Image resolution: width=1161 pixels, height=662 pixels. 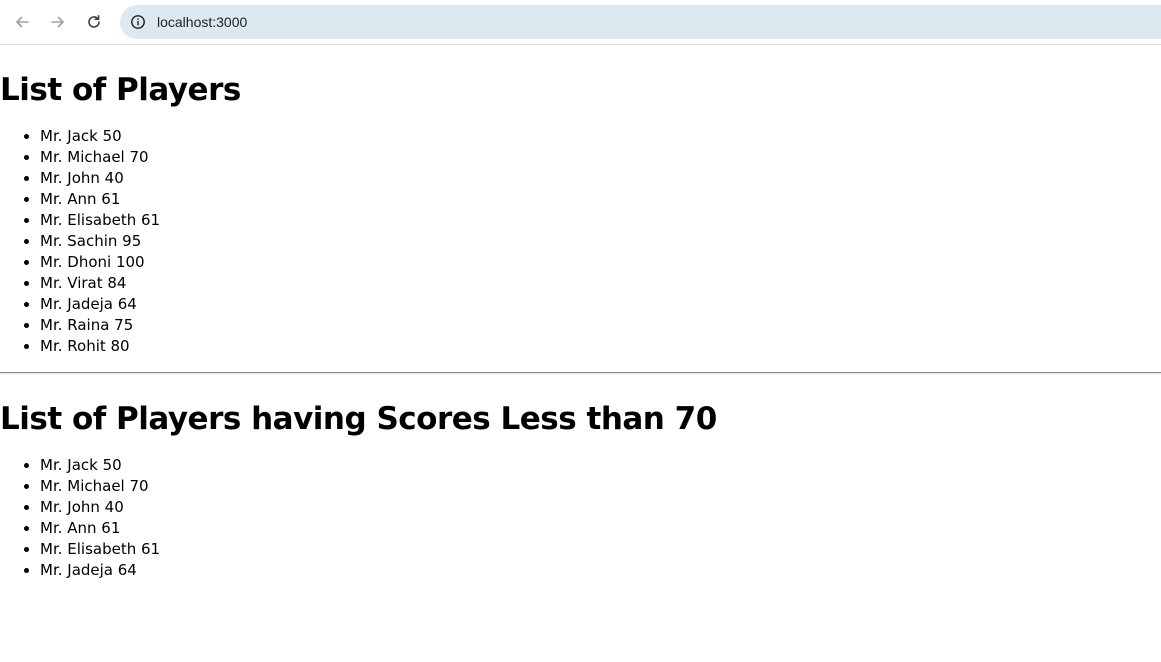 What do you see at coordinates (600, 283) in the screenshot?
I see `list-item: Mr. Virat 84` at bounding box center [600, 283].